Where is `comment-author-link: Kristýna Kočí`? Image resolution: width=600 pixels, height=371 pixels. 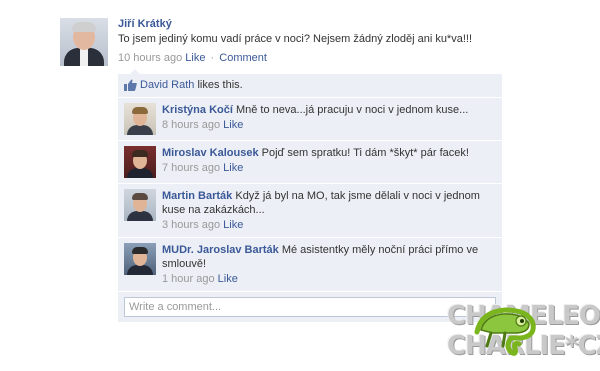
comment-author-link: Kristýna Kočí is located at coordinates (197, 110).